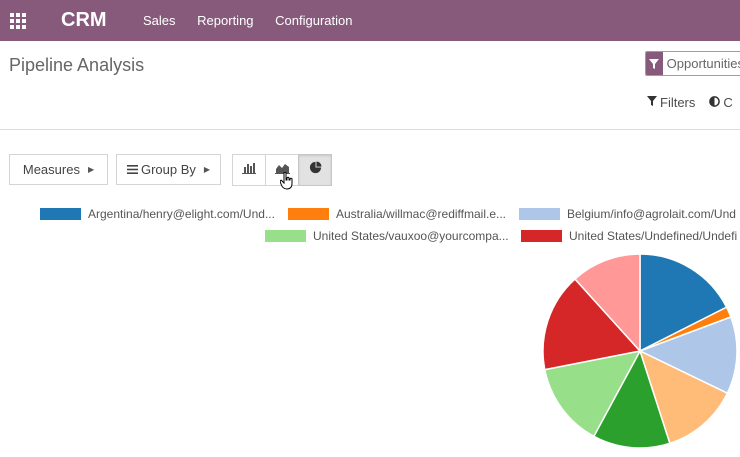 The height and width of the screenshot is (457, 740). Describe the element at coordinates (653, 236) in the screenshot. I see `legend-label: United States/Undefined/Undefi` at that location.